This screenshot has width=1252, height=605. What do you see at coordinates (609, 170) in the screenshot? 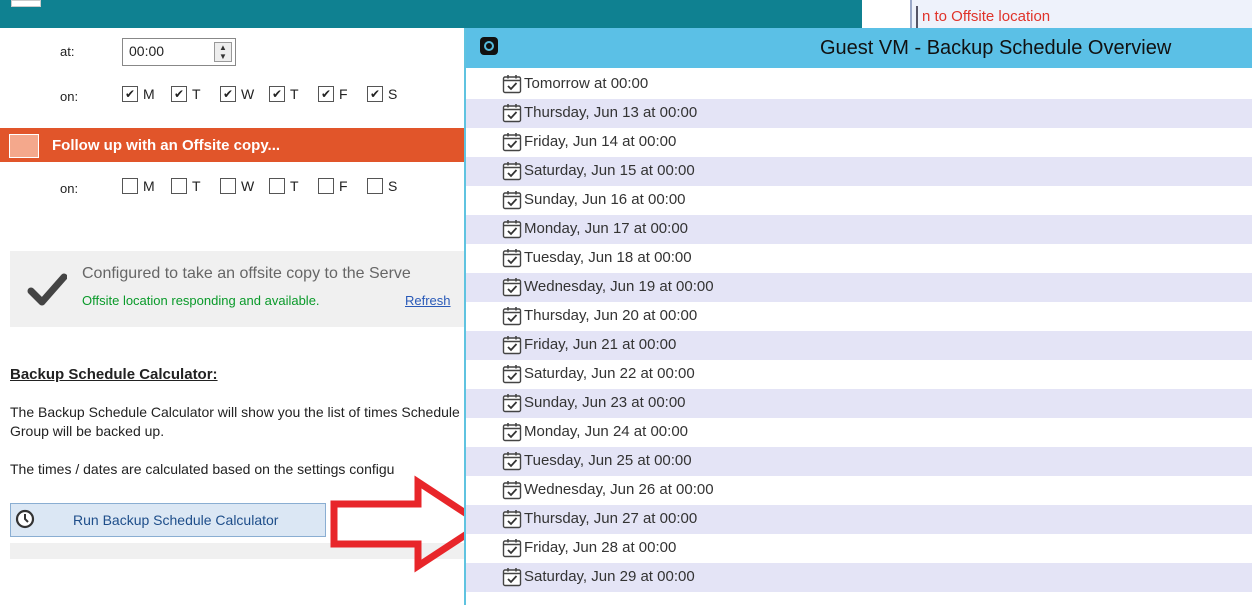
I see `schedule-item-label: Saturday, Jun 15 at 00:00` at bounding box center [609, 170].